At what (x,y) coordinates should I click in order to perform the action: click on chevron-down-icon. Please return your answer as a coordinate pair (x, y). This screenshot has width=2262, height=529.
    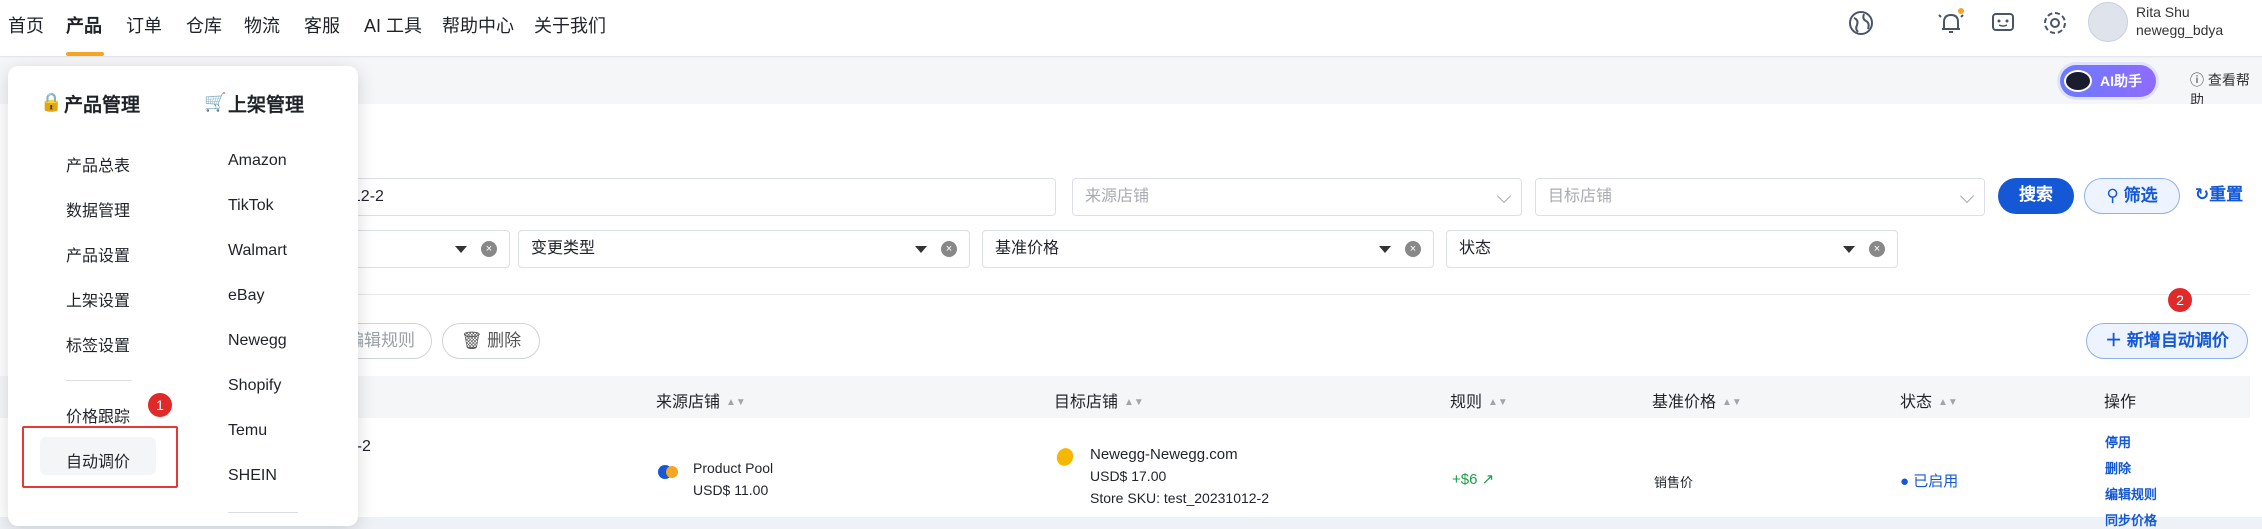
    Looking at the image, I should click on (1504, 196).